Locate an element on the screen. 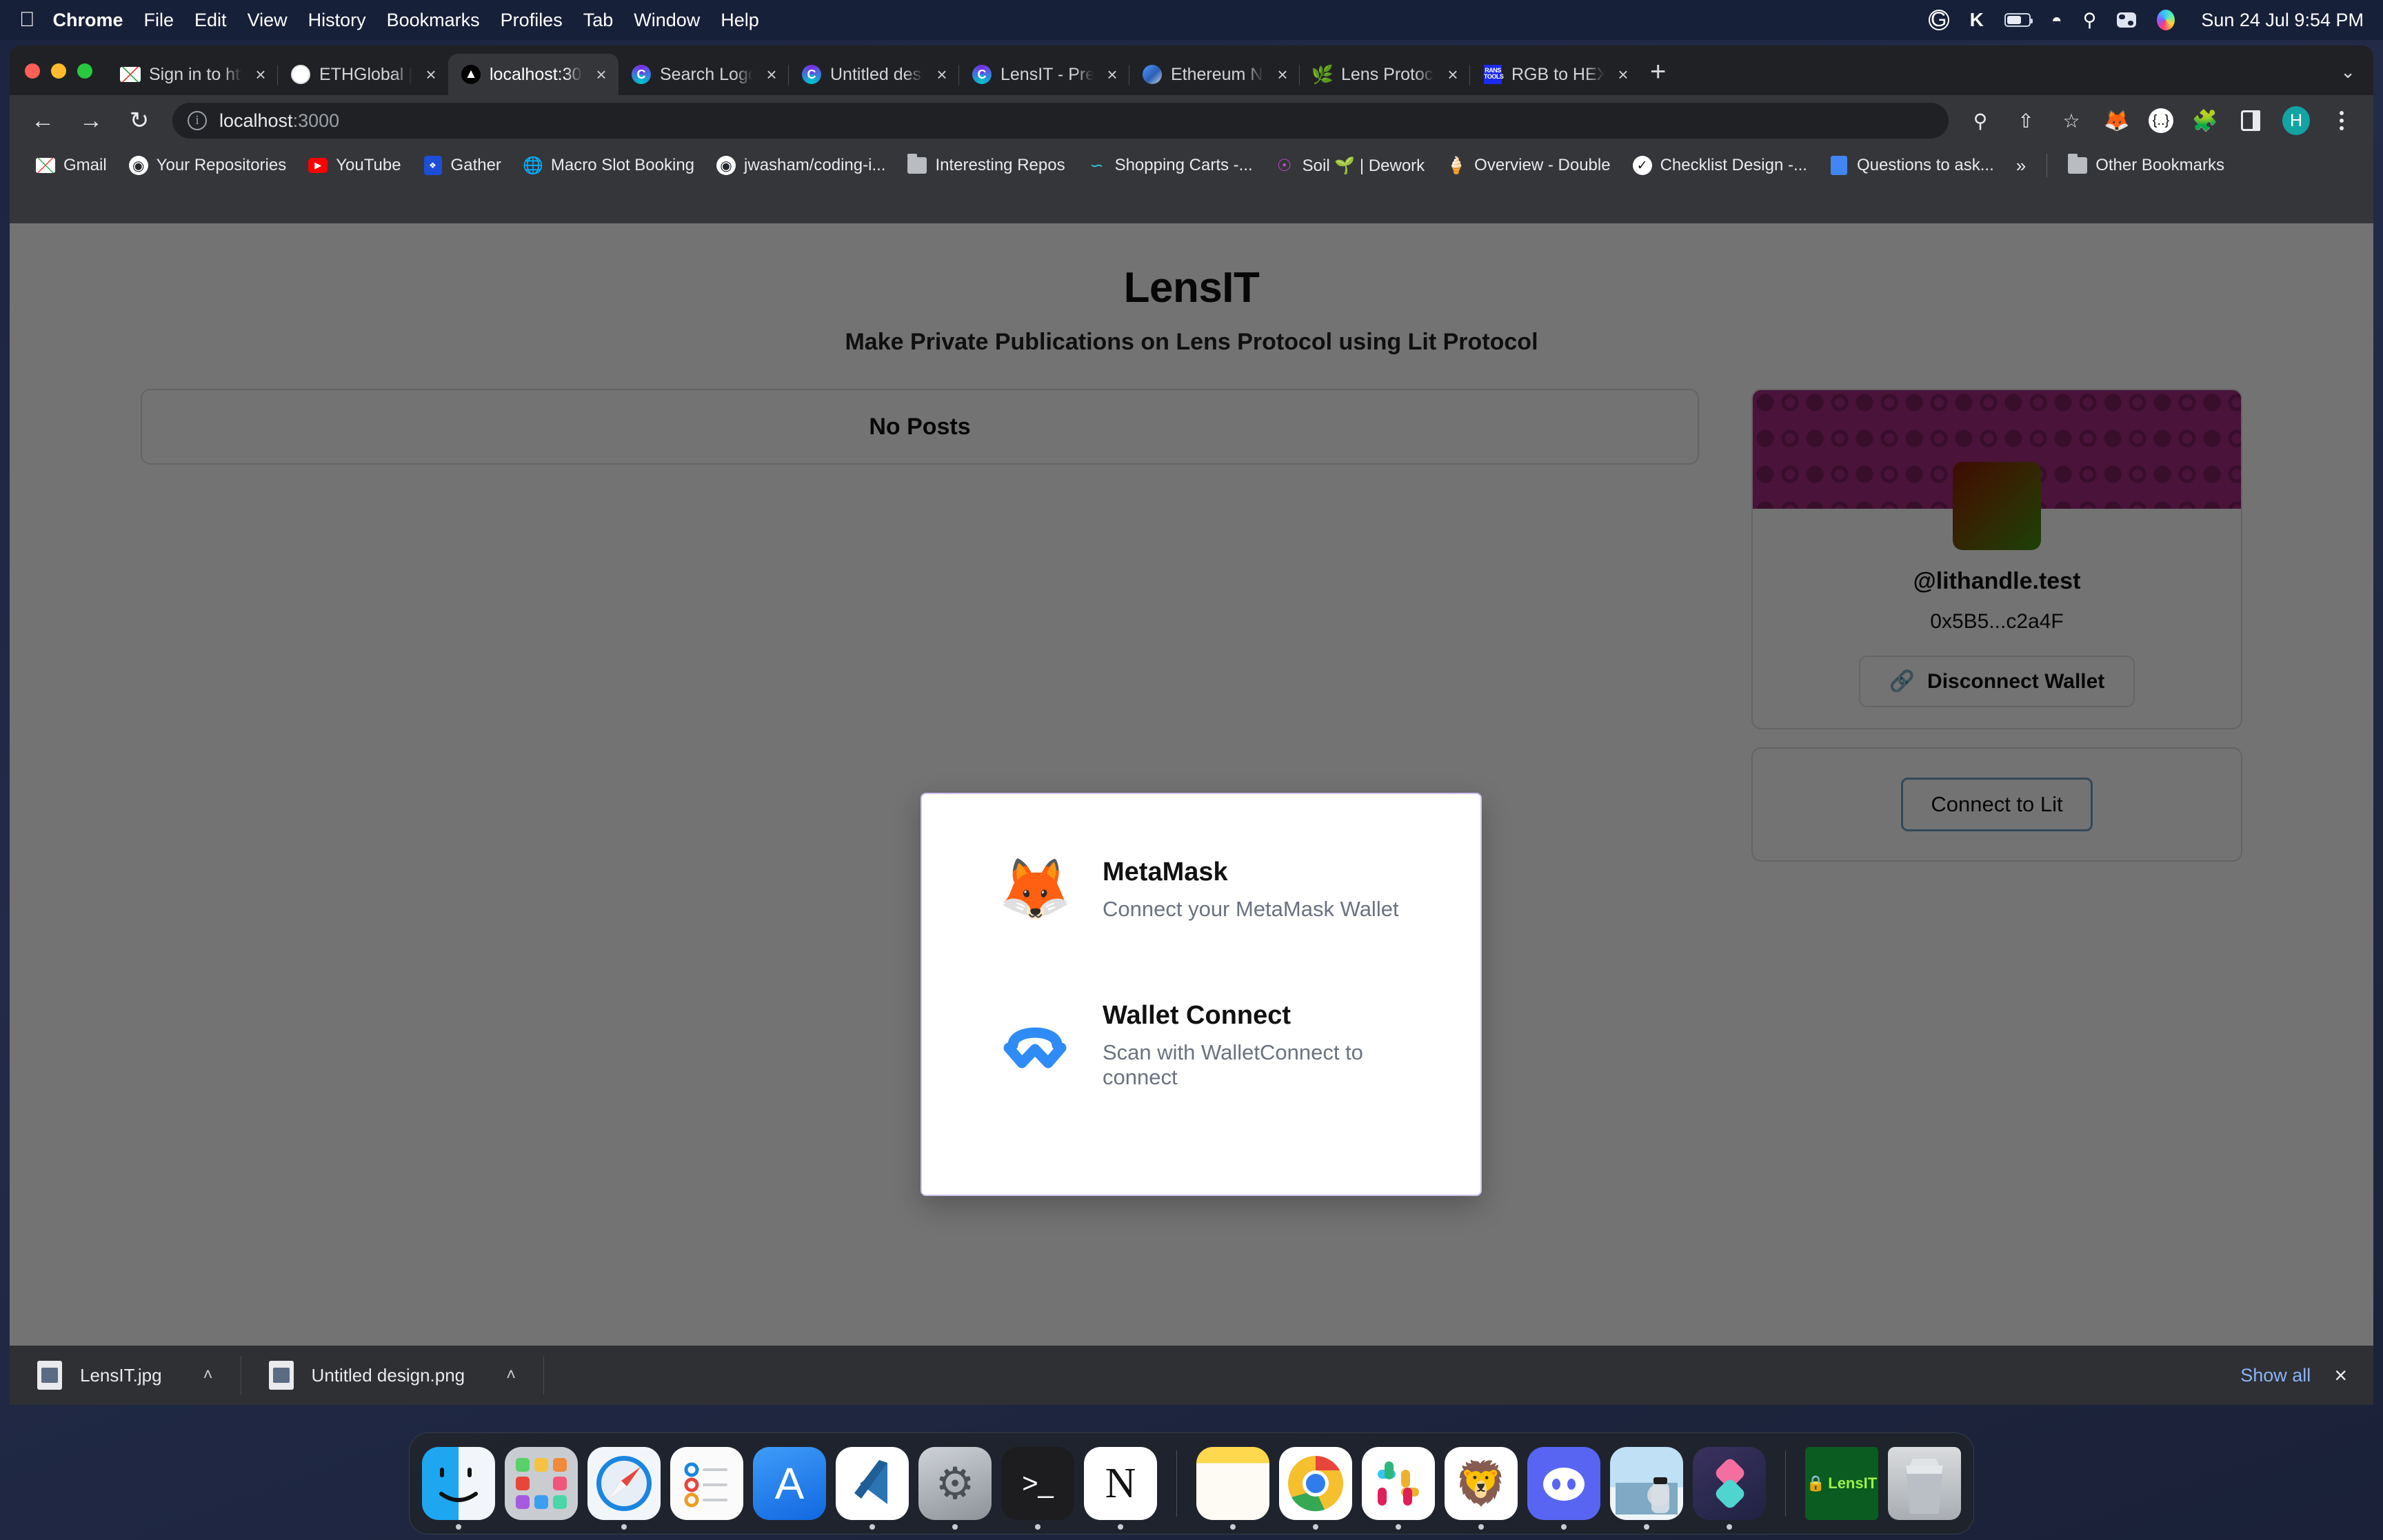 This screenshot has width=2383, height=1540. url-port: :3000 is located at coordinates (316, 121).